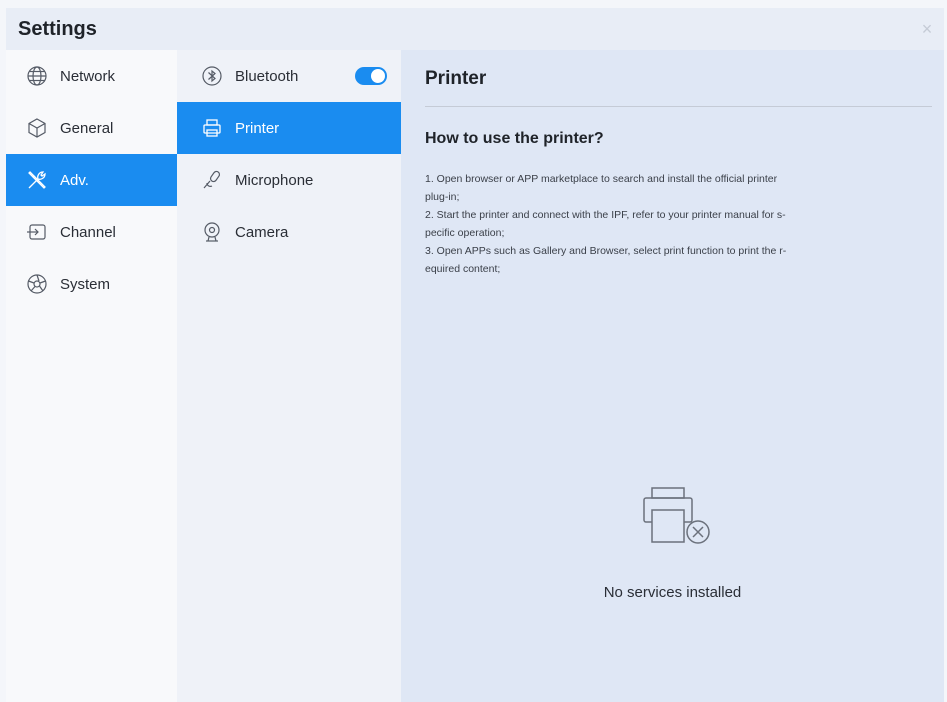  What do you see at coordinates (465, 233) in the screenshot?
I see `instruction-line: pecific operation;` at bounding box center [465, 233].